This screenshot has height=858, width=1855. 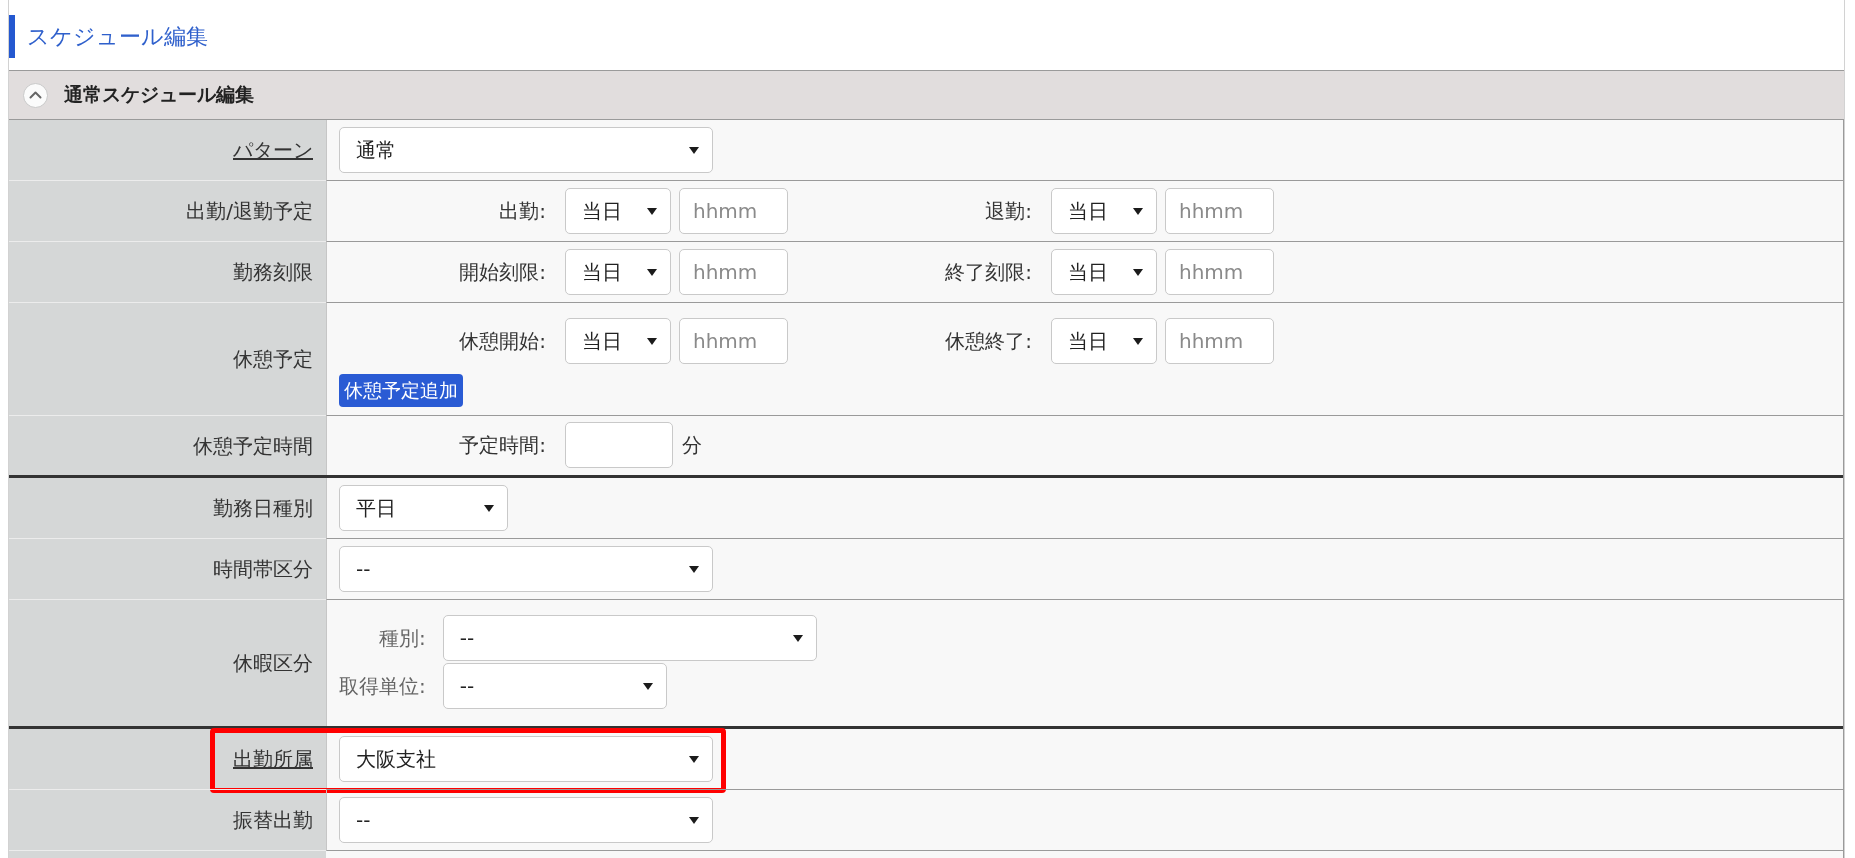 What do you see at coordinates (502, 445) in the screenshot?
I see `field-label: 予定時間:` at bounding box center [502, 445].